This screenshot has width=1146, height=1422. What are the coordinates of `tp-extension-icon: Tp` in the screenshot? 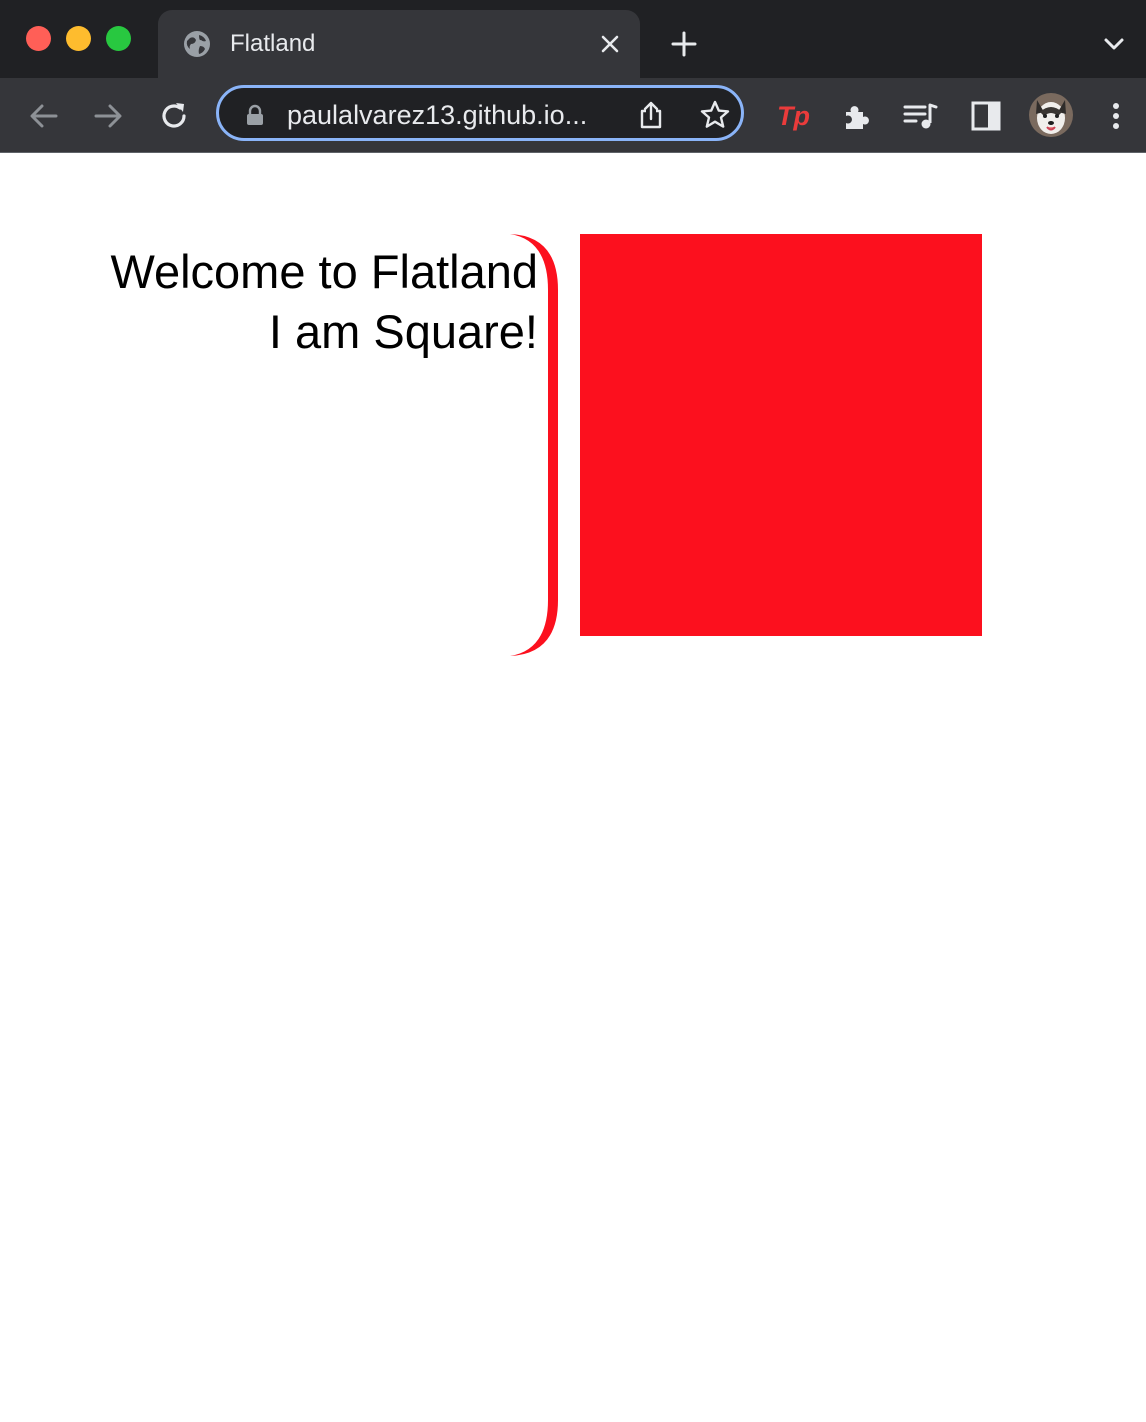 It's located at (794, 116).